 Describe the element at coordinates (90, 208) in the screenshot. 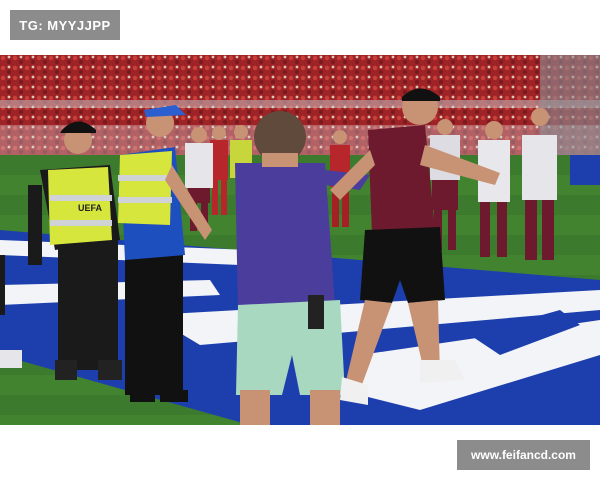

I see `vest-text: UEFA` at that location.